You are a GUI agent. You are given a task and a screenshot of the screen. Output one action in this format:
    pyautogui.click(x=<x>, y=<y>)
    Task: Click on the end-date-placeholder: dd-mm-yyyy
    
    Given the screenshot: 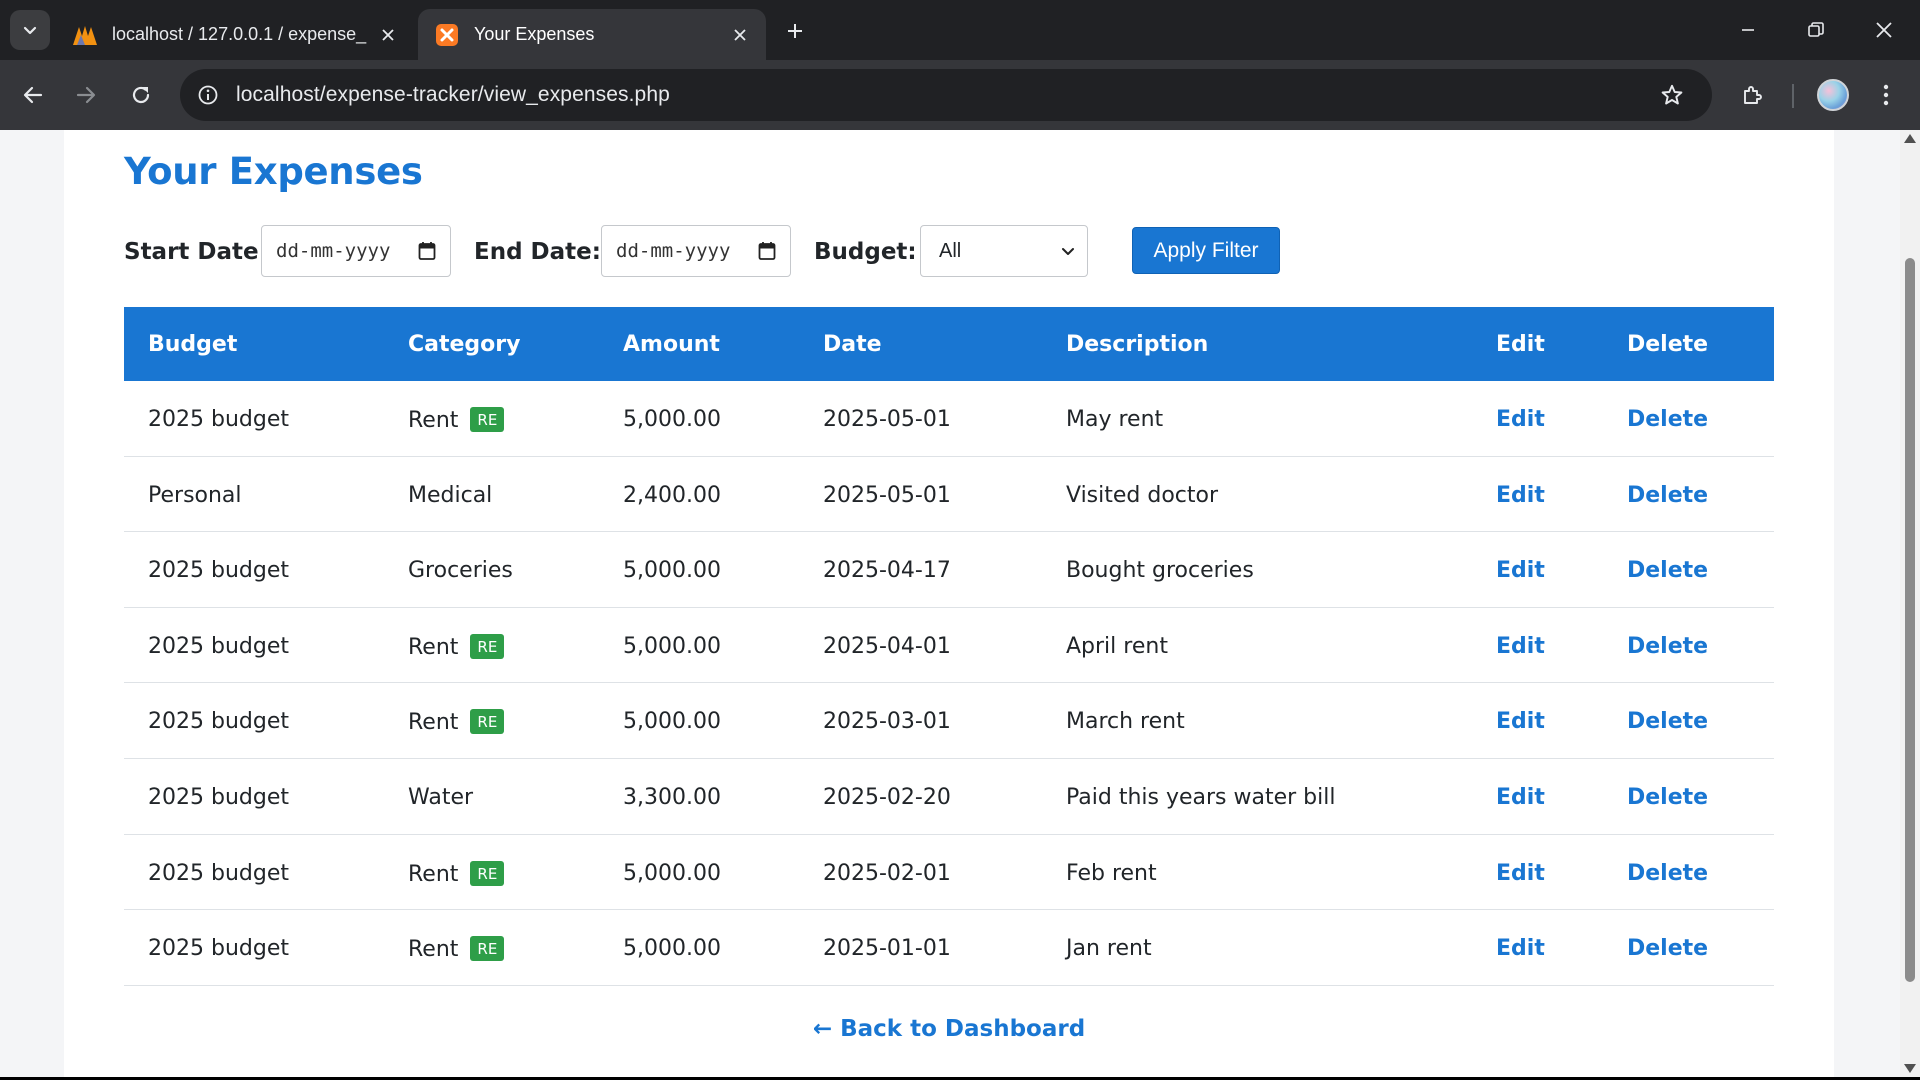 What is the action you would take?
    pyautogui.click(x=673, y=251)
    